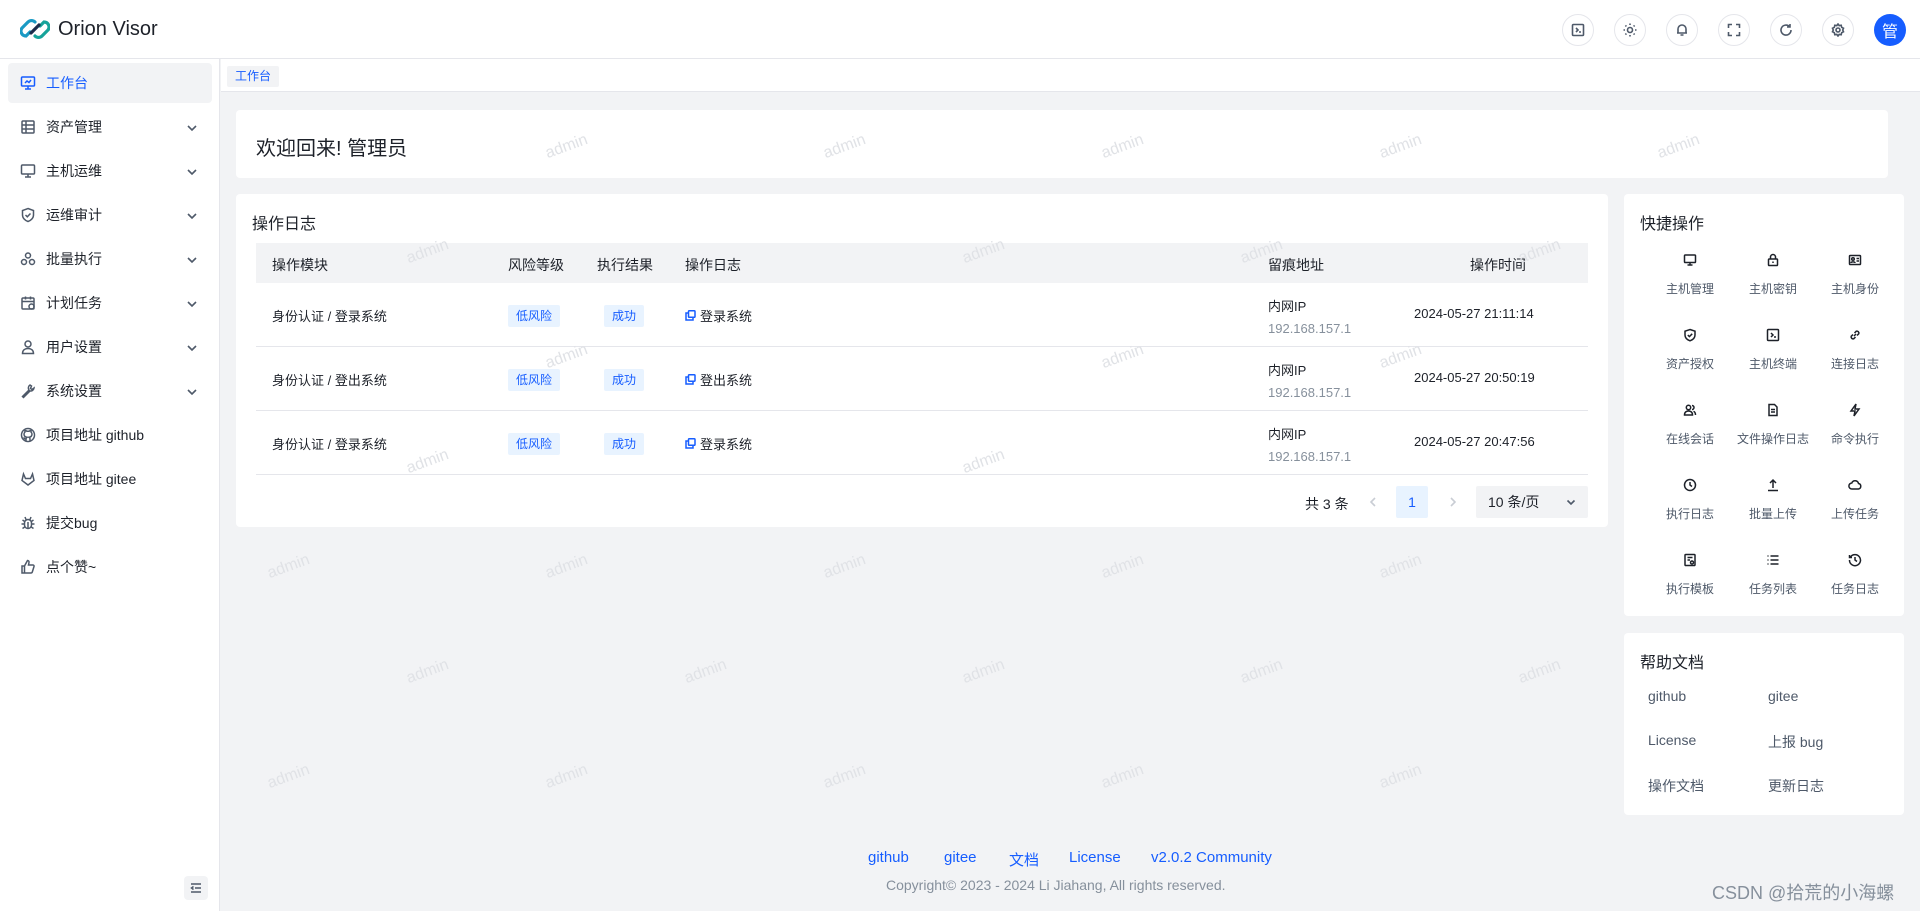  What do you see at coordinates (110, 391) in the screenshot?
I see `sidebar-item-system-settings: 系统设置` at bounding box center [110, 391].